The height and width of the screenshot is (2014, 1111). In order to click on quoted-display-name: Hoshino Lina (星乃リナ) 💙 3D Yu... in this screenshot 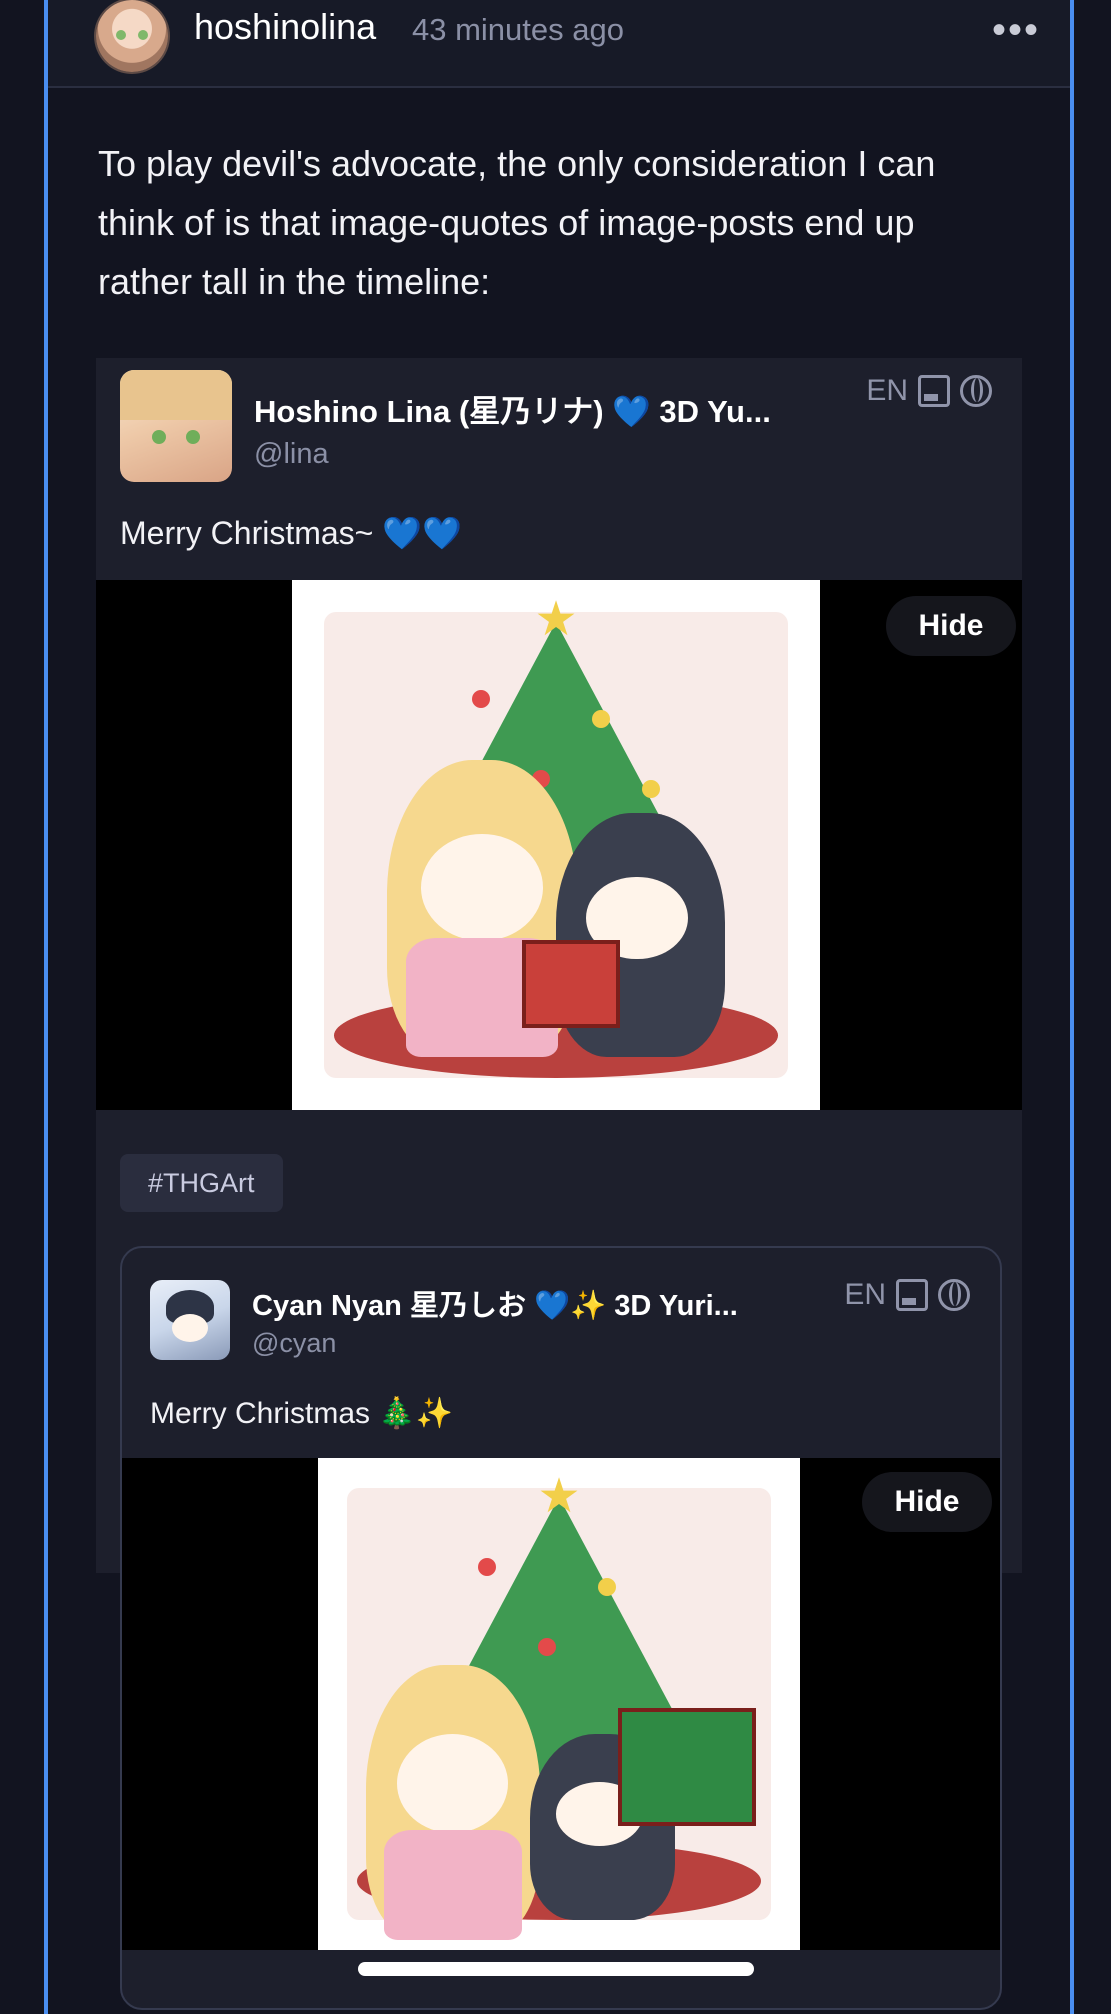, I will do `click(512, 408)`.